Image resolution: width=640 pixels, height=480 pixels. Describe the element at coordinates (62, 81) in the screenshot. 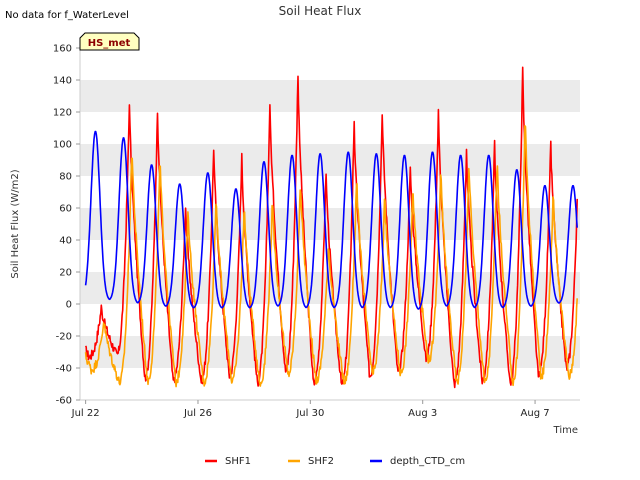

I see `y-tick-label: 140` at that location.